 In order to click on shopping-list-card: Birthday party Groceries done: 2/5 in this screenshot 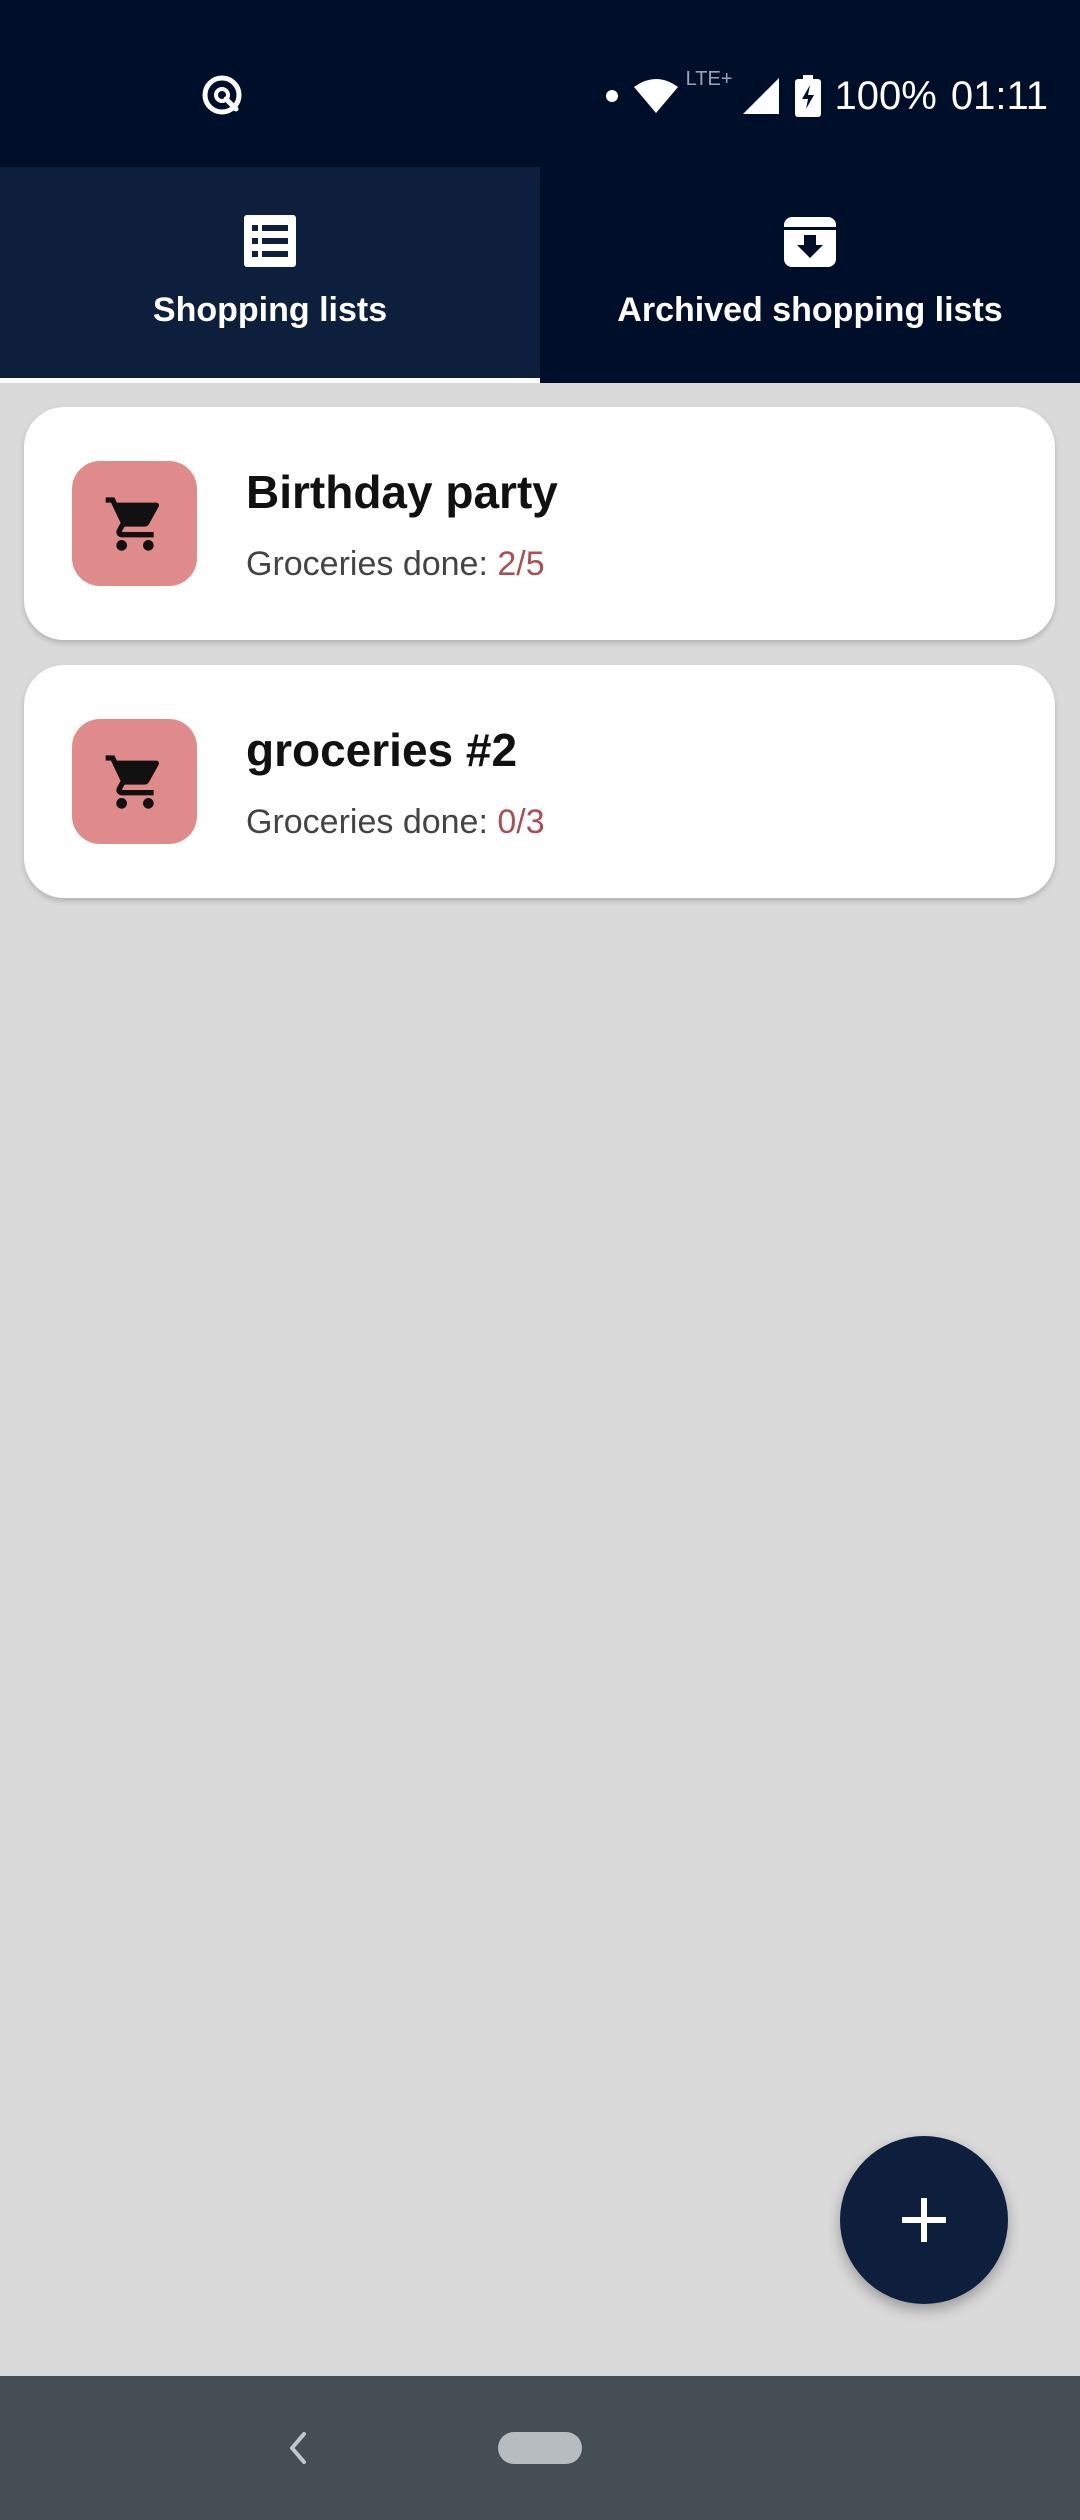, I will do `click(539, 523)`.